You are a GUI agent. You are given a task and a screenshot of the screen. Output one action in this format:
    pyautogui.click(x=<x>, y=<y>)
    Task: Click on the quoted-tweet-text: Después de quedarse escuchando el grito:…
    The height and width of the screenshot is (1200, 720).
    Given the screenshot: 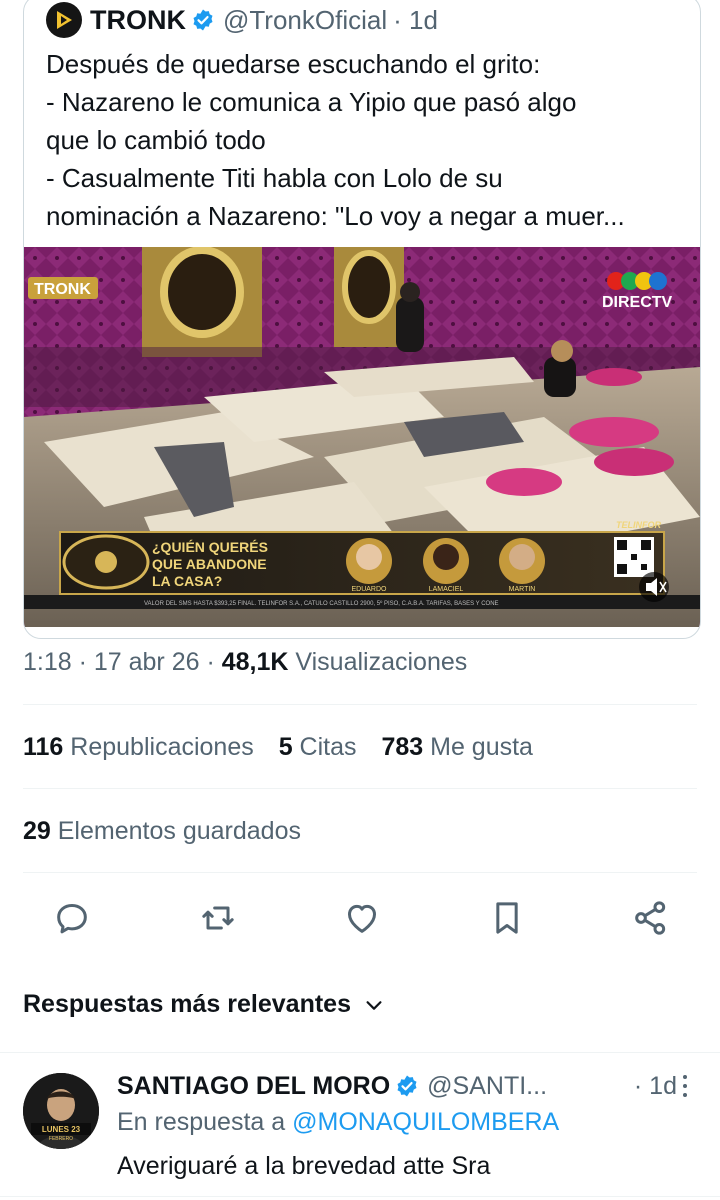 What is the action you would take?
    pyautogui.click(x=366, y=140)
    